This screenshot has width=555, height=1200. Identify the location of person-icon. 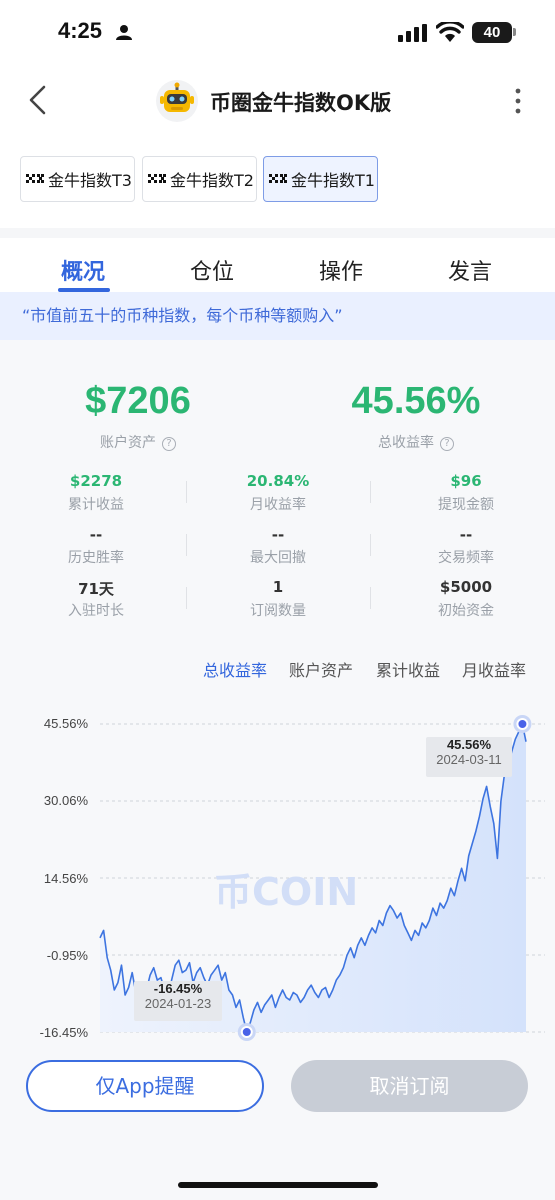
(124, 32).